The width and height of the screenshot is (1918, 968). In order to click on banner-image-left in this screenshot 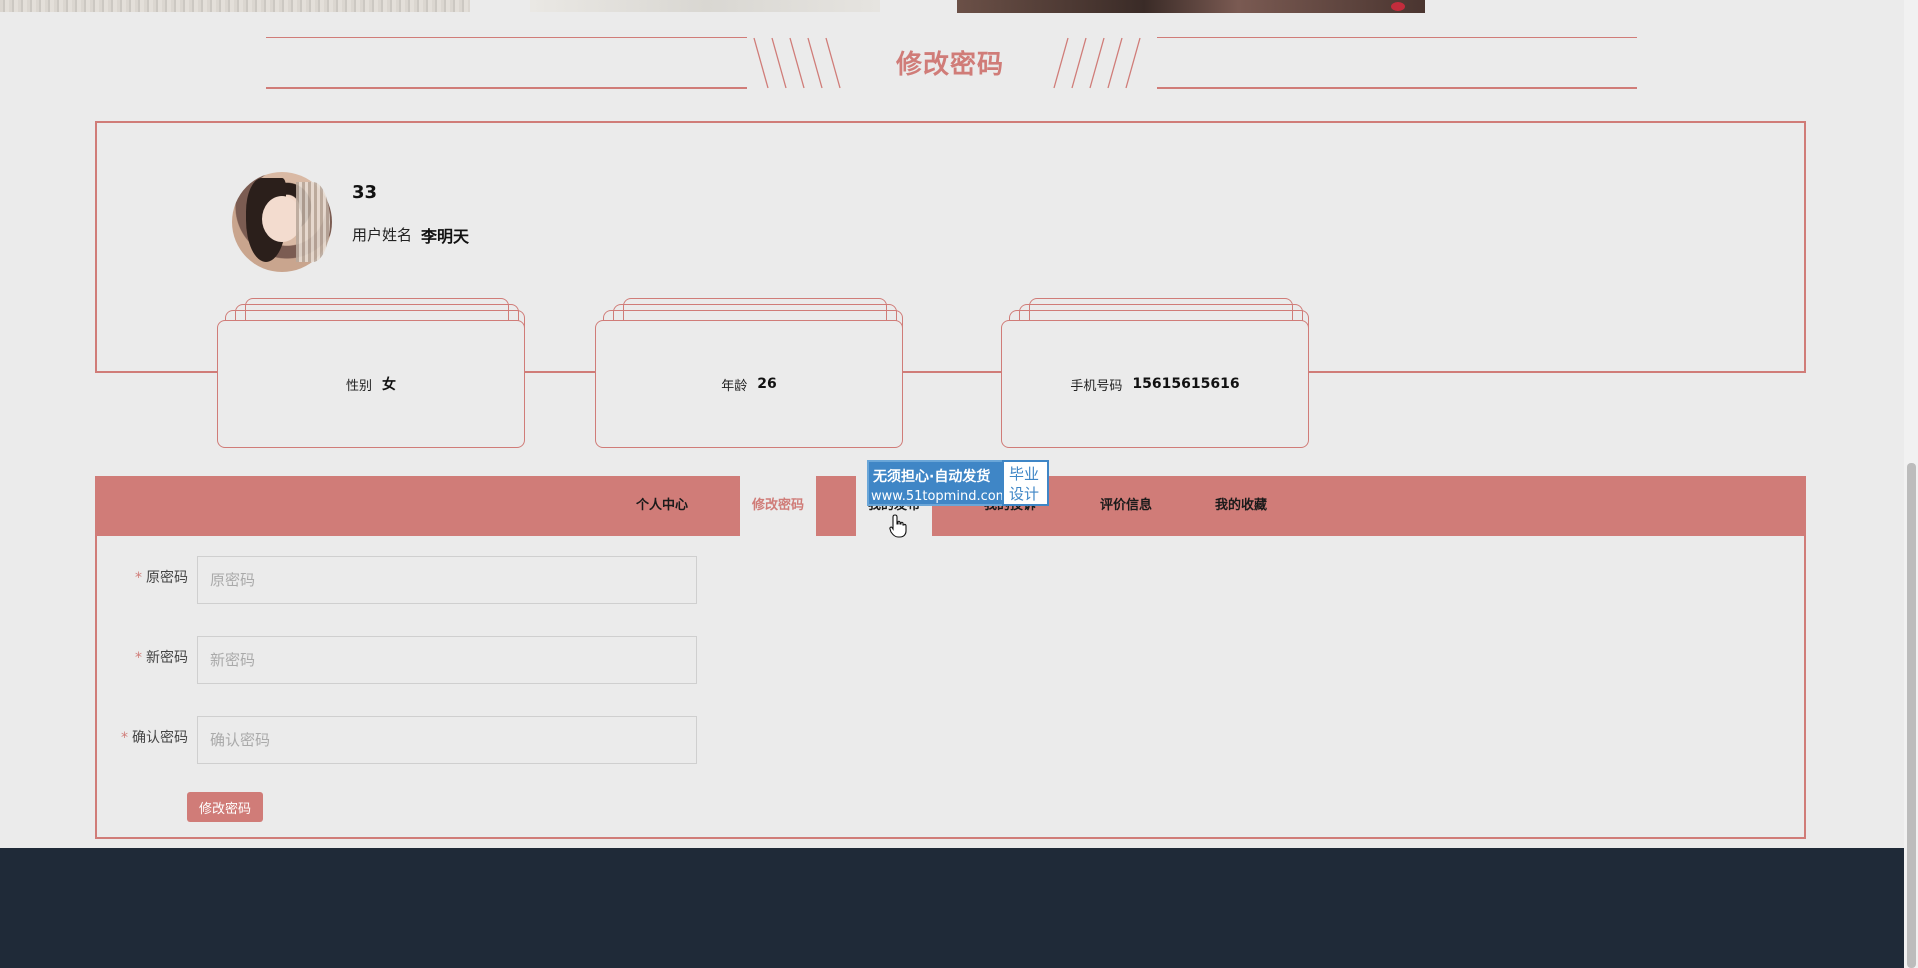, I will do `click(235, 6)`.